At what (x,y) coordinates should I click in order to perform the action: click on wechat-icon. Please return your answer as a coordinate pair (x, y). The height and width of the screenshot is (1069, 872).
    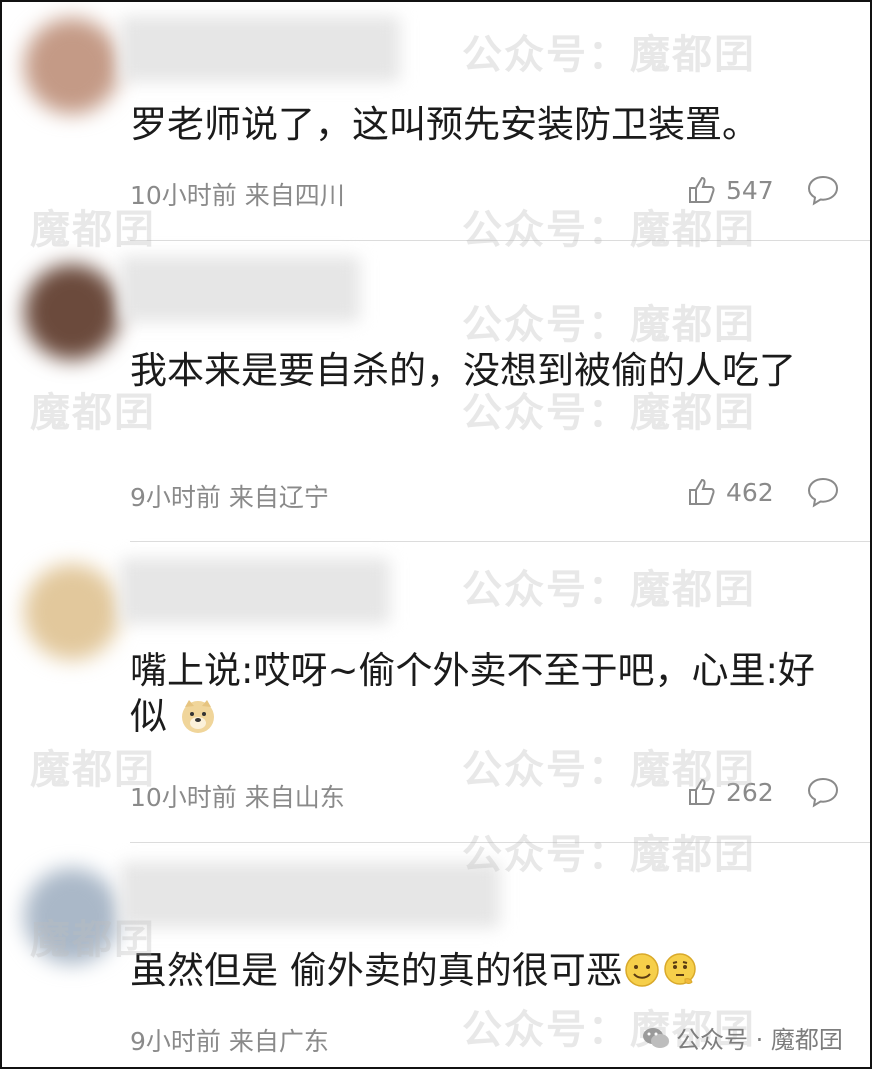
    Looking at the image, I should click on (656, 1037).